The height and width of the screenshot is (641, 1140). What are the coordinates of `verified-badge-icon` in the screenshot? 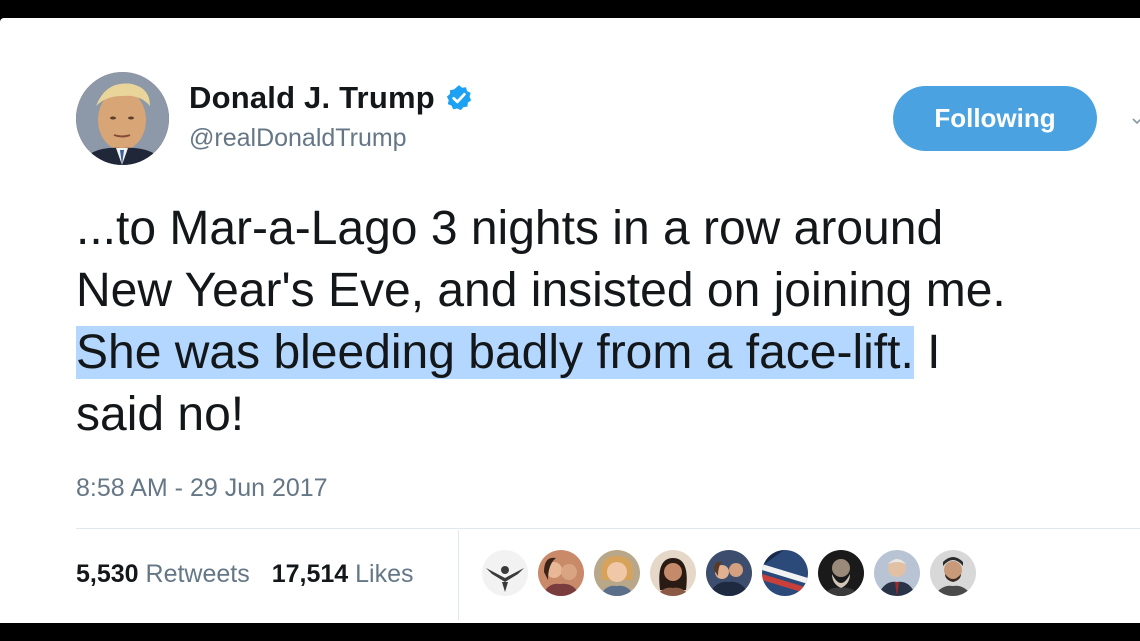 It's located at (459, 98).